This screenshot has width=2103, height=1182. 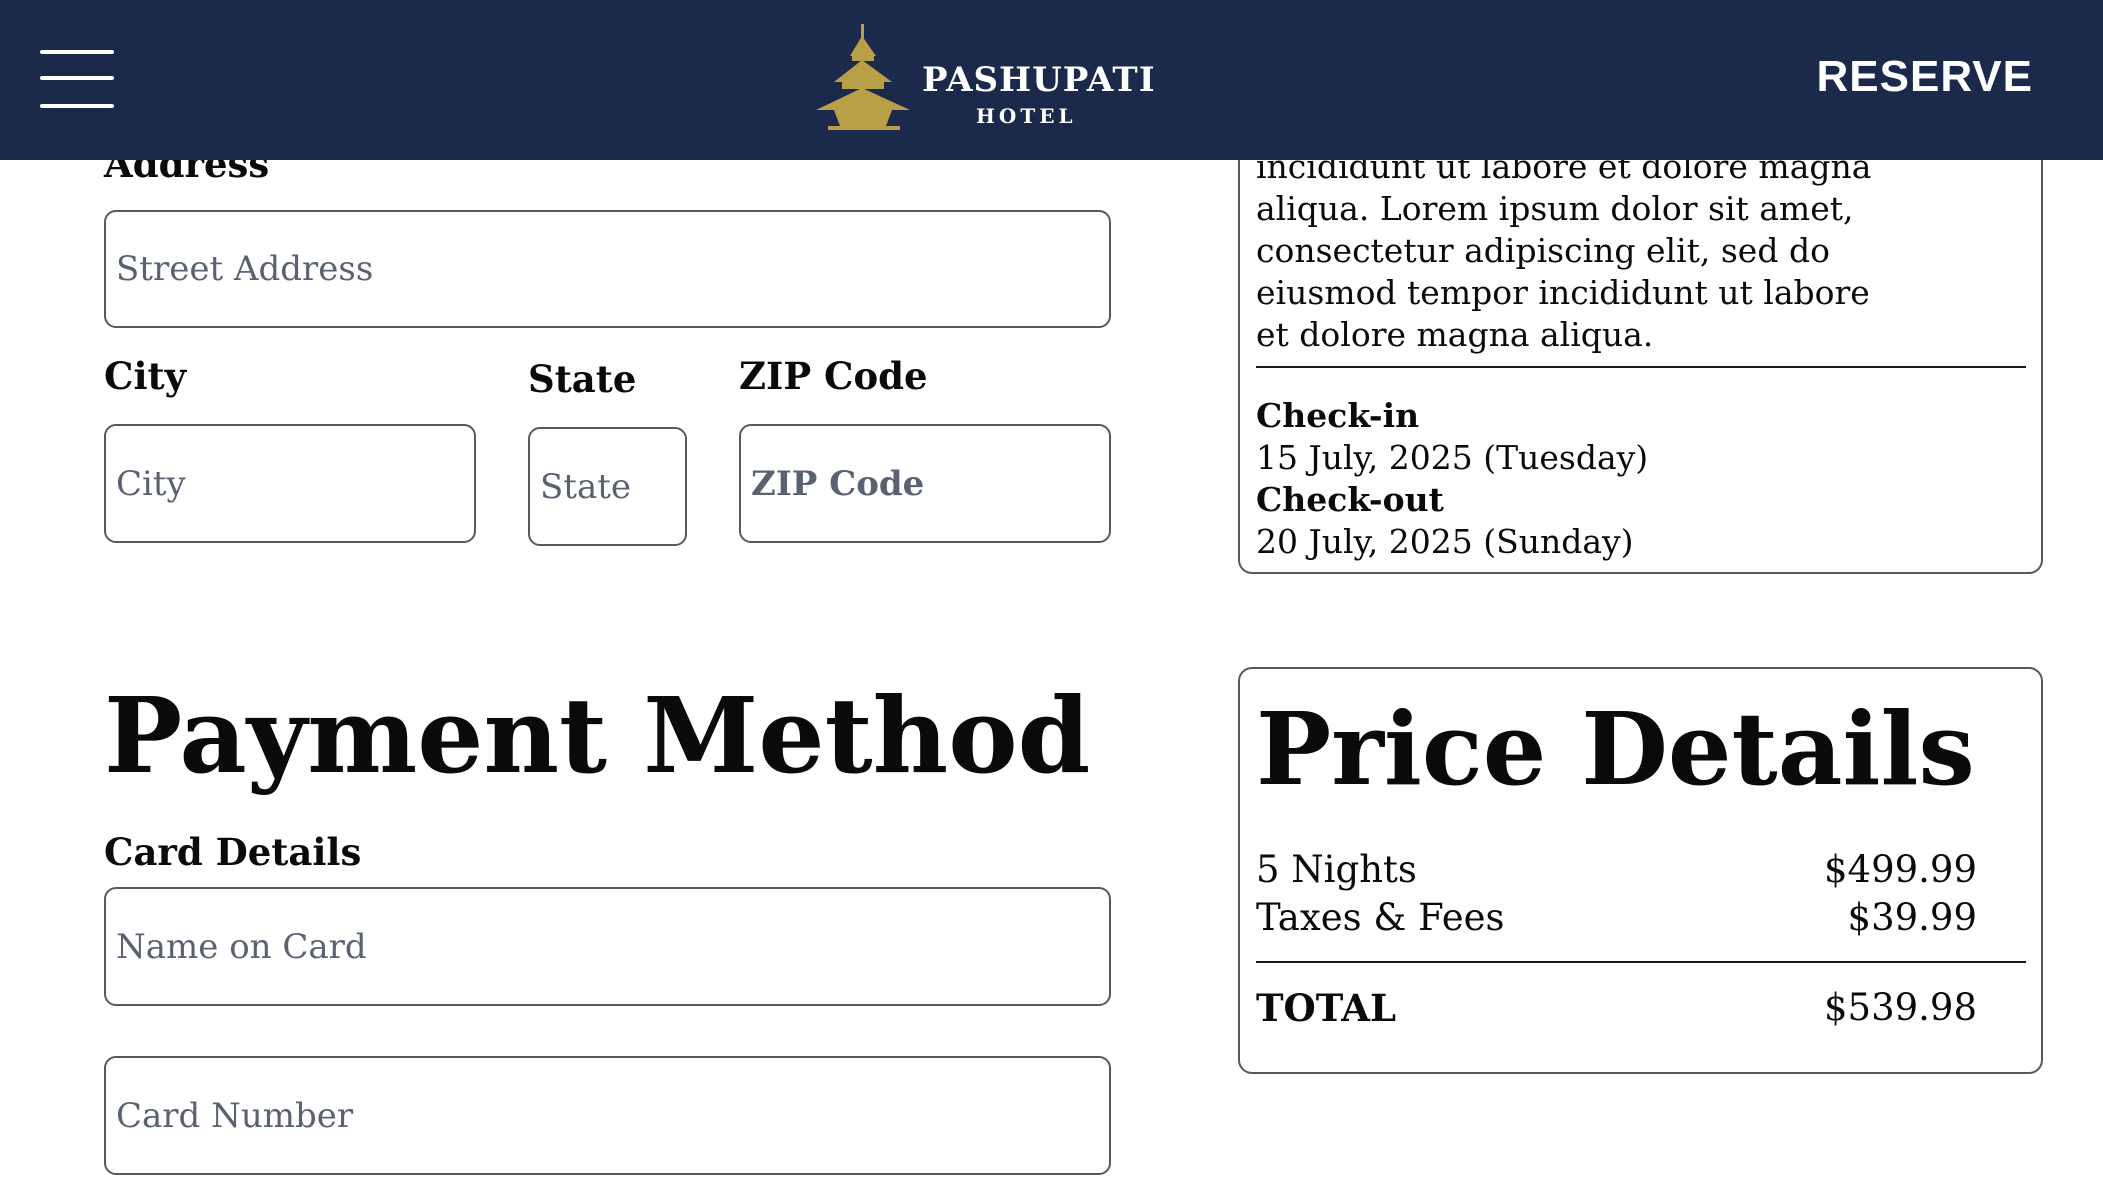 What do you see at coordinates (1380, 917) in the screenshot?
I see `taxes-label: Taxes & Fees` at bounding box center [1380, 917].